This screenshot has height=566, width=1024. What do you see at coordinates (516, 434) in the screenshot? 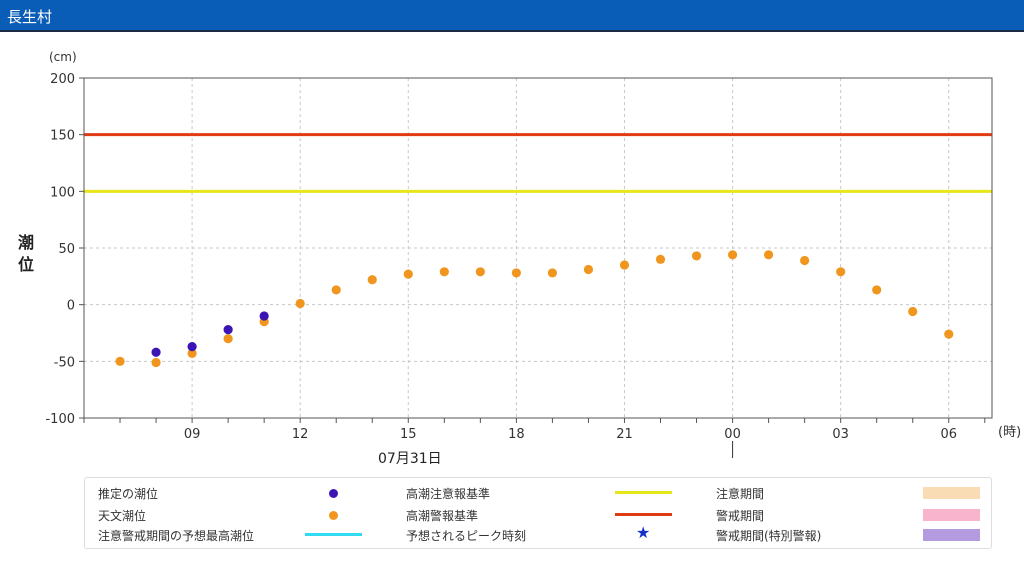
I see `x-tick-label: 18` at bounding box center [516, 434].